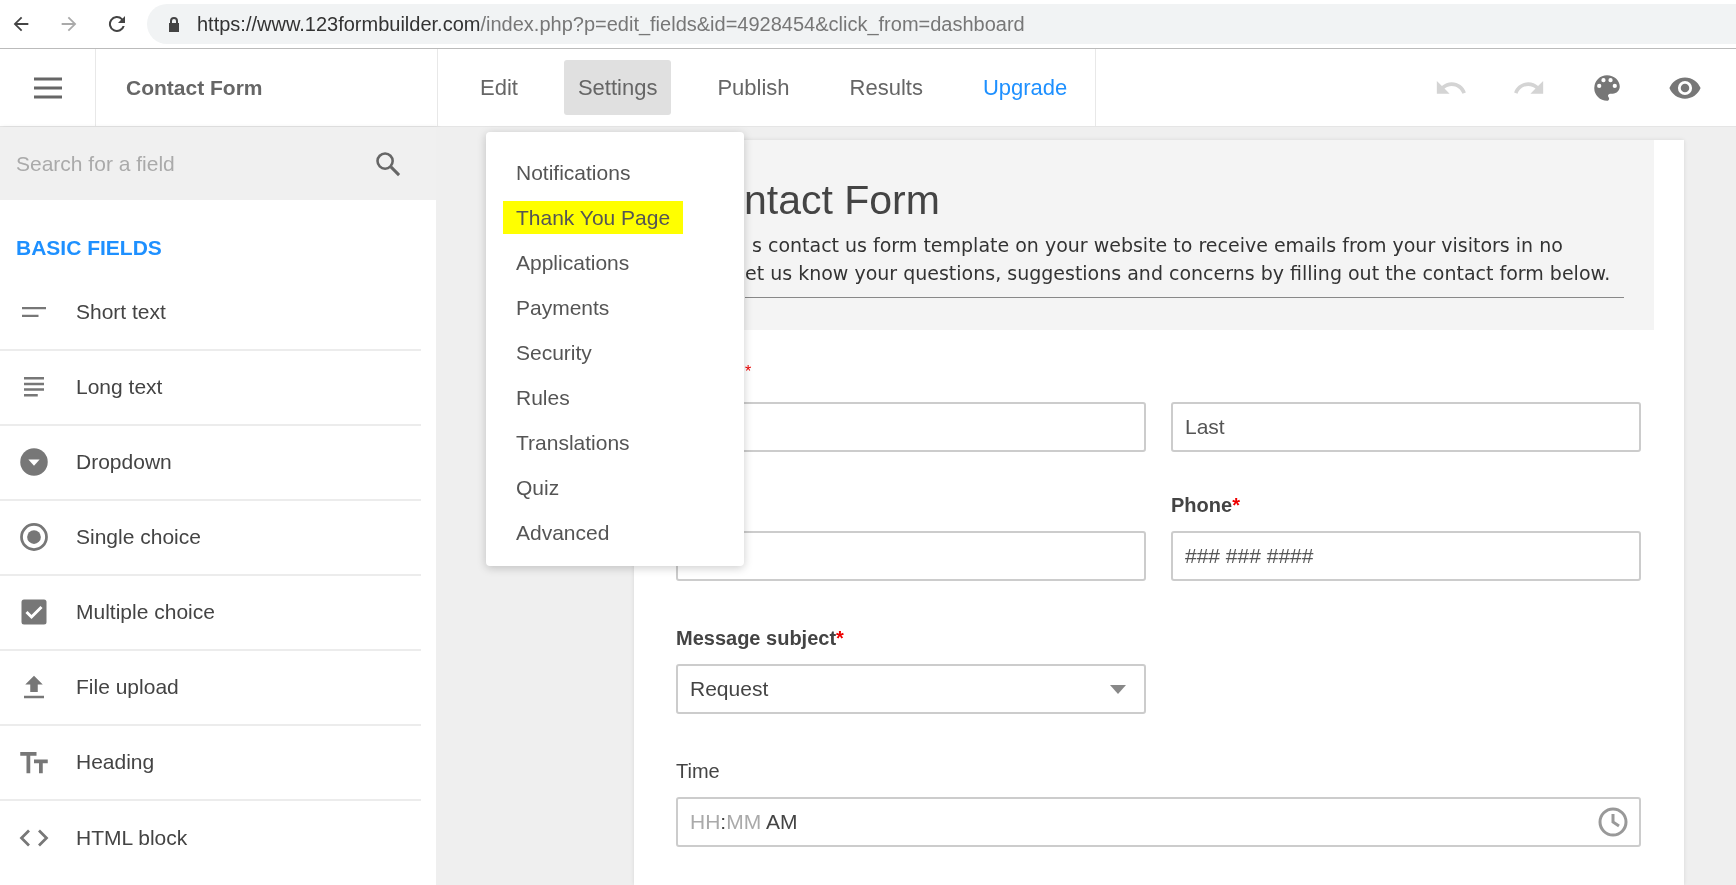 The height and width of the screenshot is (885, 1736). Describe the element at coordinates (174, 24) in the screenshot. I see `lock-icon` at that location.